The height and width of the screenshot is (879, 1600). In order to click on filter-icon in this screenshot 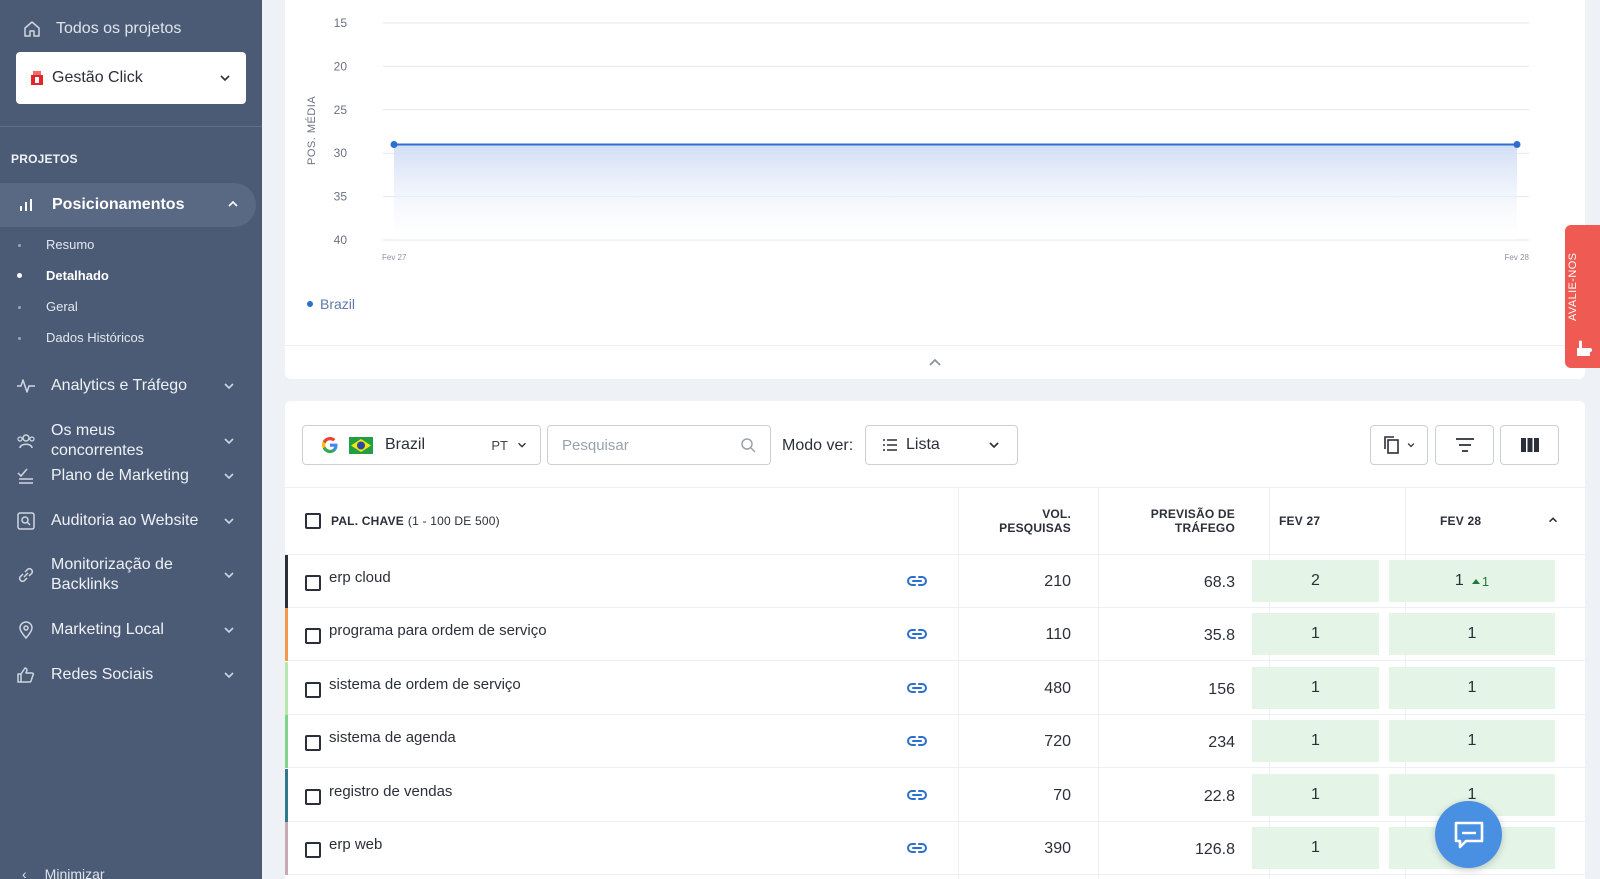, I will do `click(1464, 445)`.